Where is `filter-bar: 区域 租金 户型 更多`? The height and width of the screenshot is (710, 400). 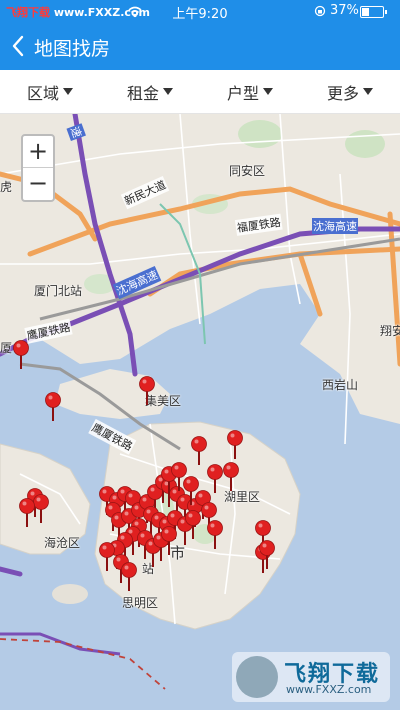 filter-bar: 区域 租金 户型 更多 is located at coordinates (200, 92).